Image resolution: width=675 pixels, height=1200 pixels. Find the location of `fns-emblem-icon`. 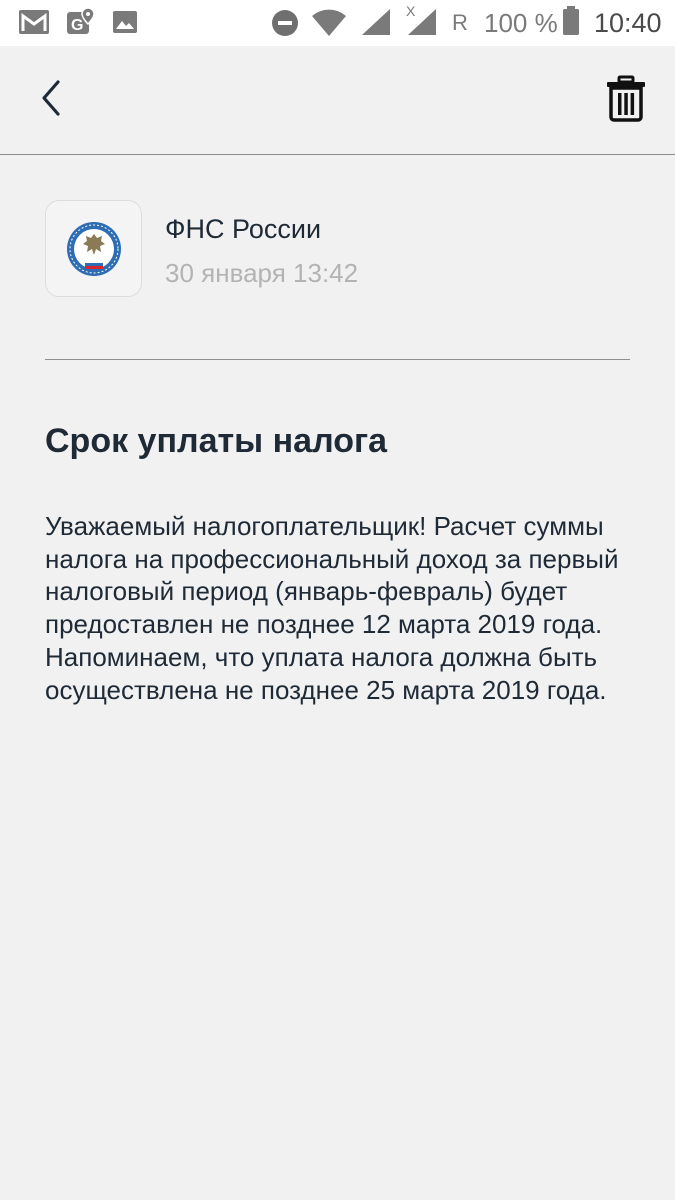

fns-emblem-icon is located at coordinates (94, 249).